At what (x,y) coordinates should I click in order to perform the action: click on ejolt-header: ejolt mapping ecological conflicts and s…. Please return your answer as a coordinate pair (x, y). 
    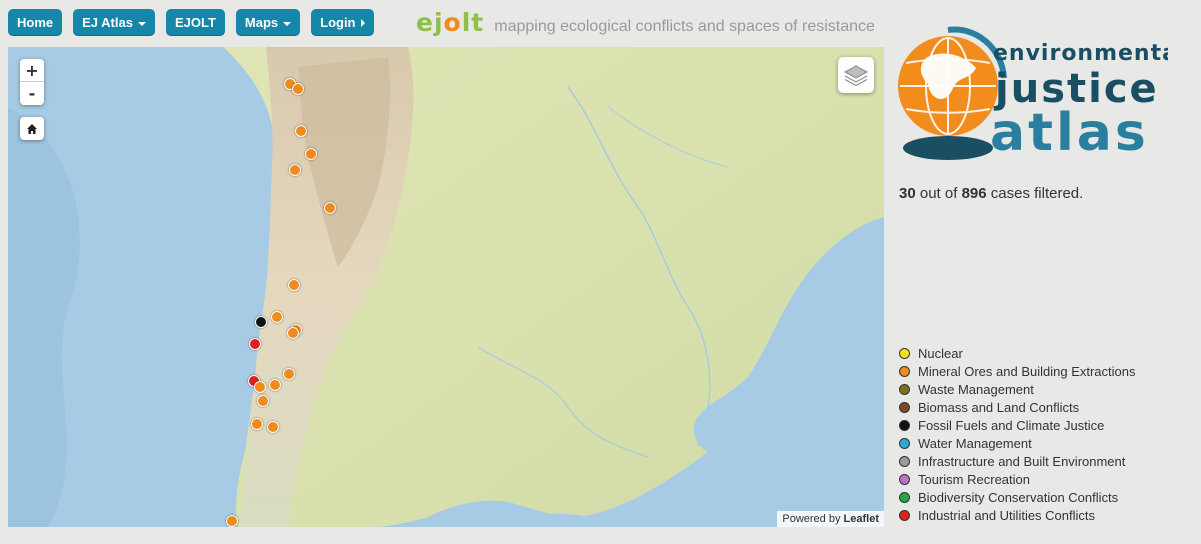
    Looking at the image, I should click on (645, 22).